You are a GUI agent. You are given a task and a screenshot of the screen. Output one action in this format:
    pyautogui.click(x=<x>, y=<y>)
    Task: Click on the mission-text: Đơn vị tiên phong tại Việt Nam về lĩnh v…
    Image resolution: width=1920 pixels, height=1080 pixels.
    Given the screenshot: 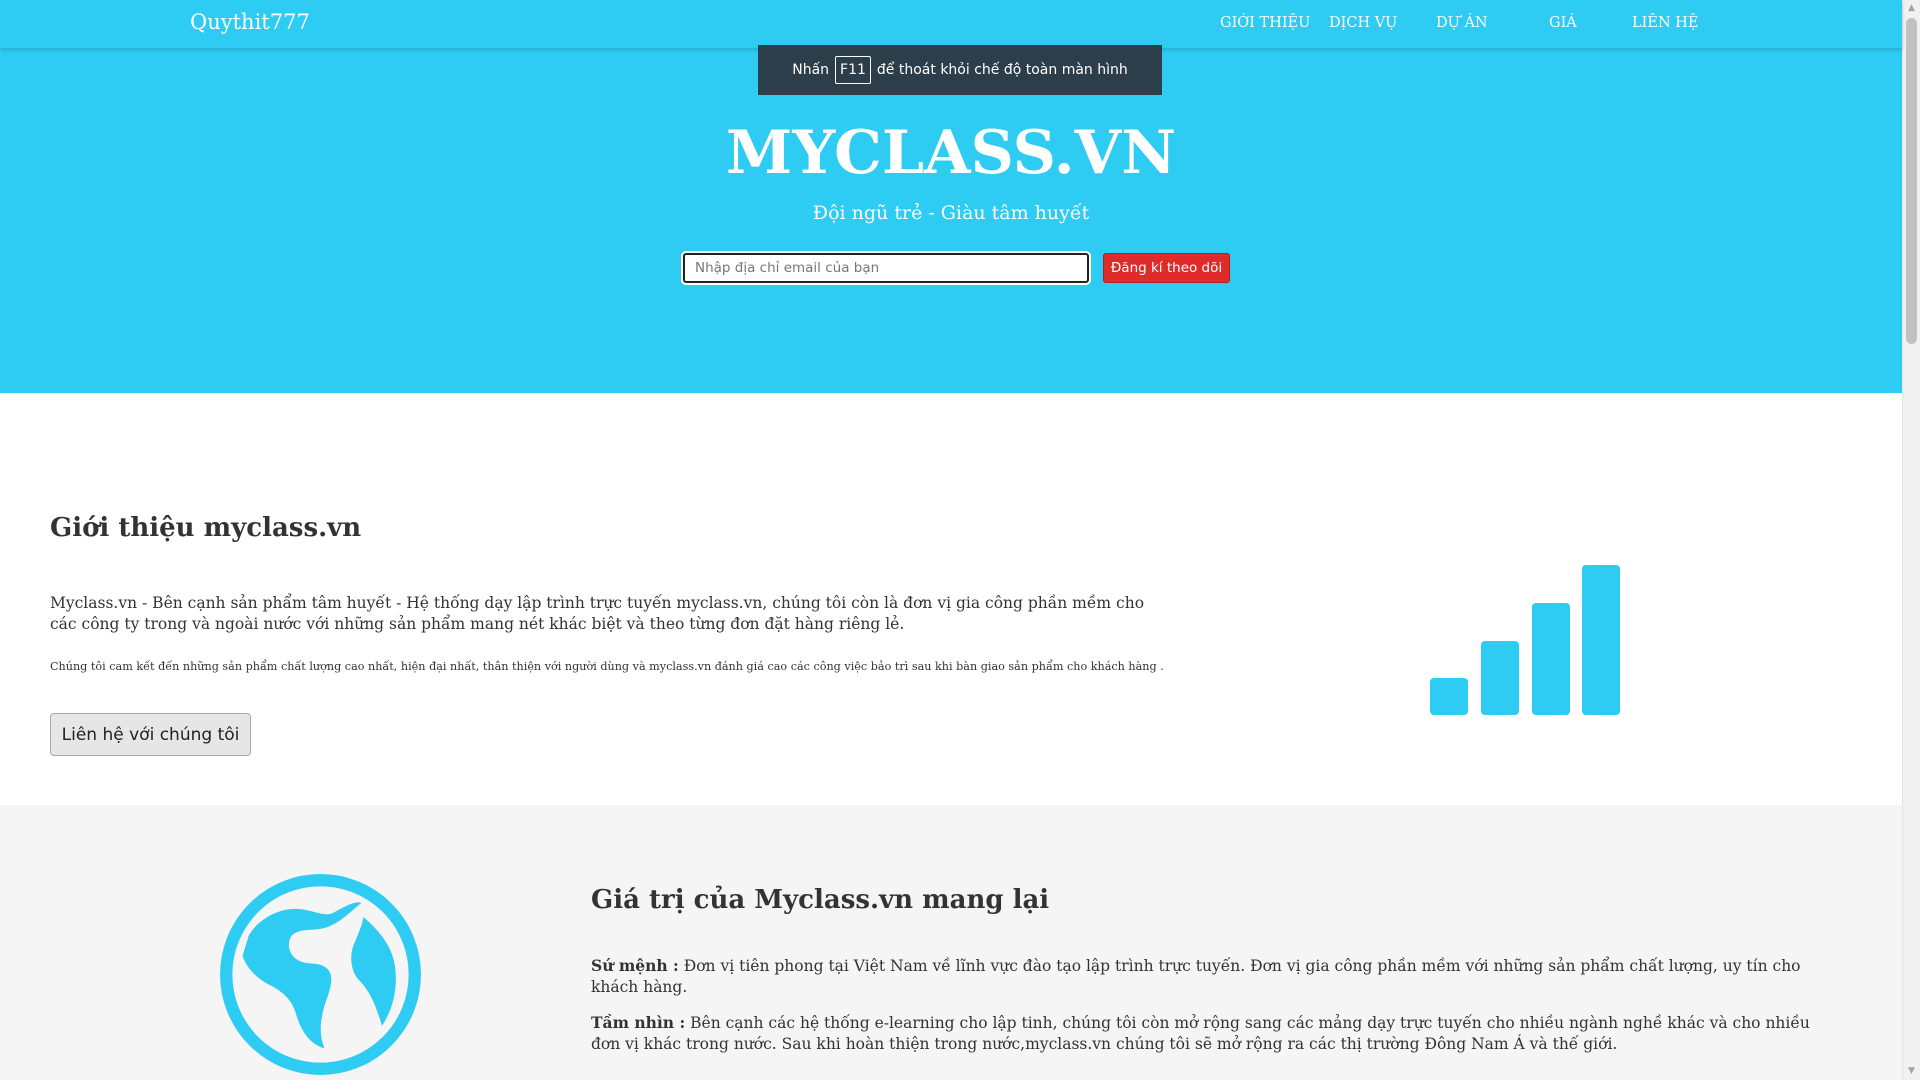 What is the action you would take?
    pyautogui.click(x=1196, y=976)
    